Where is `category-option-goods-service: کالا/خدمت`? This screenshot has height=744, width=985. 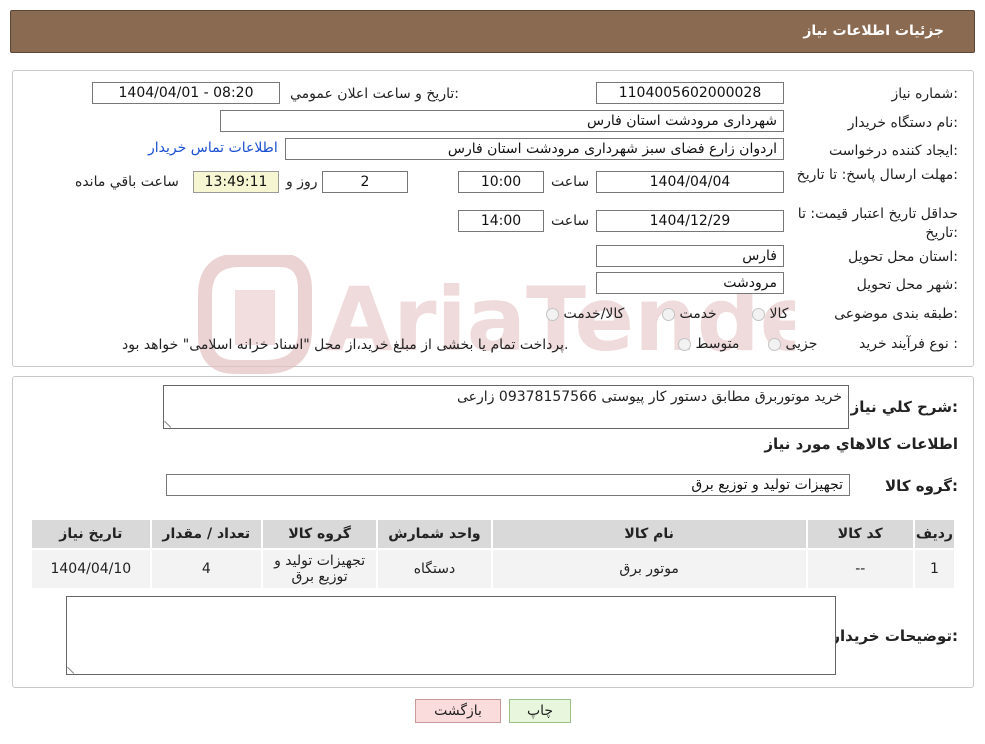 category-option-goods-service: کالا/خدمت is located at coordinates (587, 314).